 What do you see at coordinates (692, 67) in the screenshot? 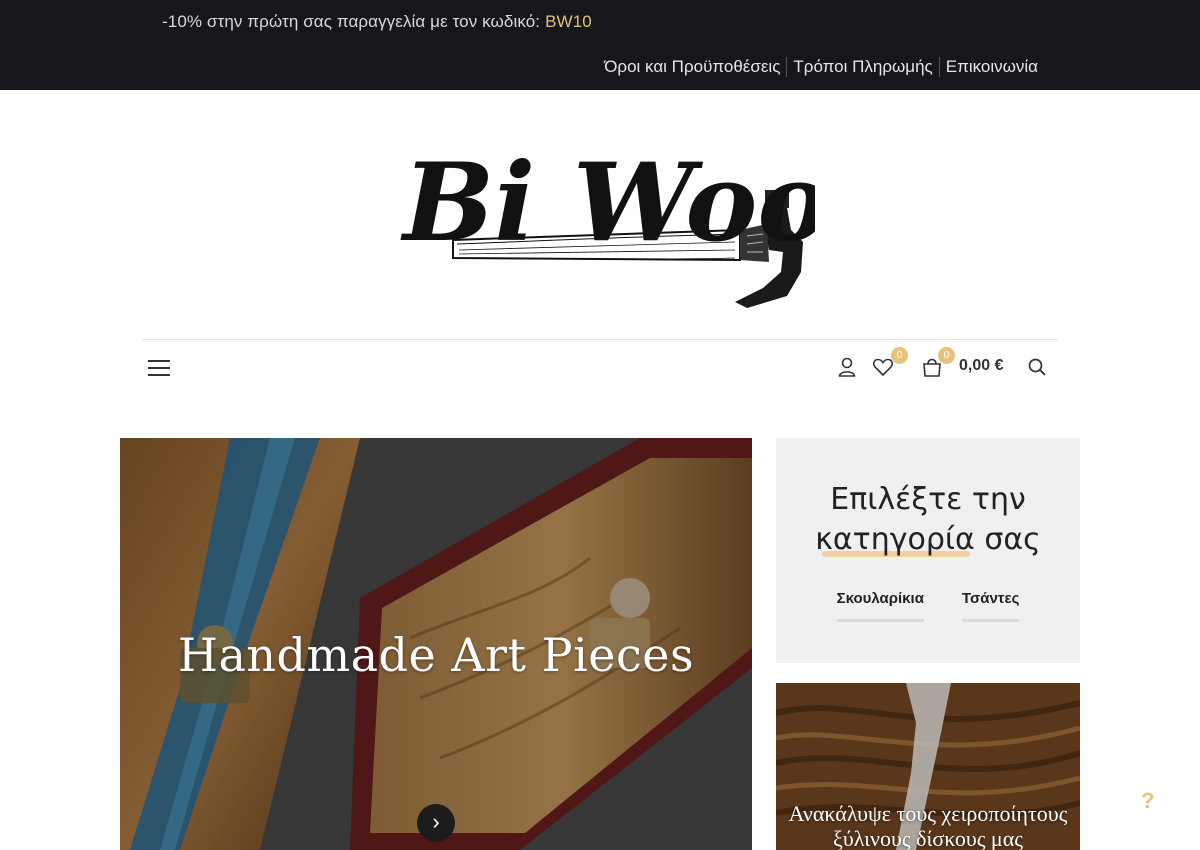
I see `terms-link: Όροι και Προϋποθέσεις` at bounding box center [692, 67].